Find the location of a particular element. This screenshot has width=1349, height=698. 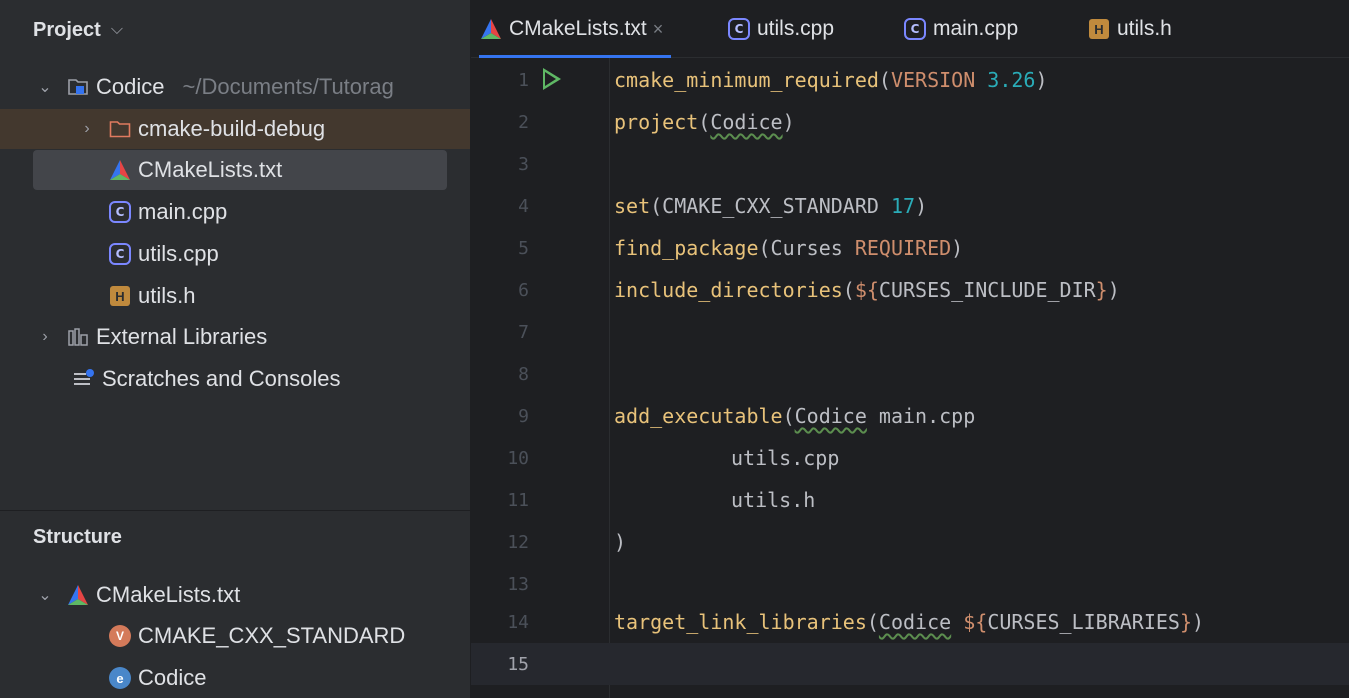

line-number: 1 is located at coordinates (523, 80).